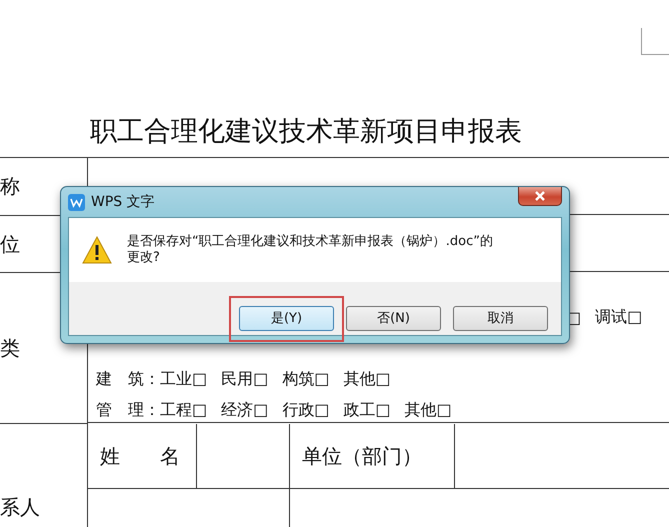  I want to click on option-text: 政工□, so click(366, 410).